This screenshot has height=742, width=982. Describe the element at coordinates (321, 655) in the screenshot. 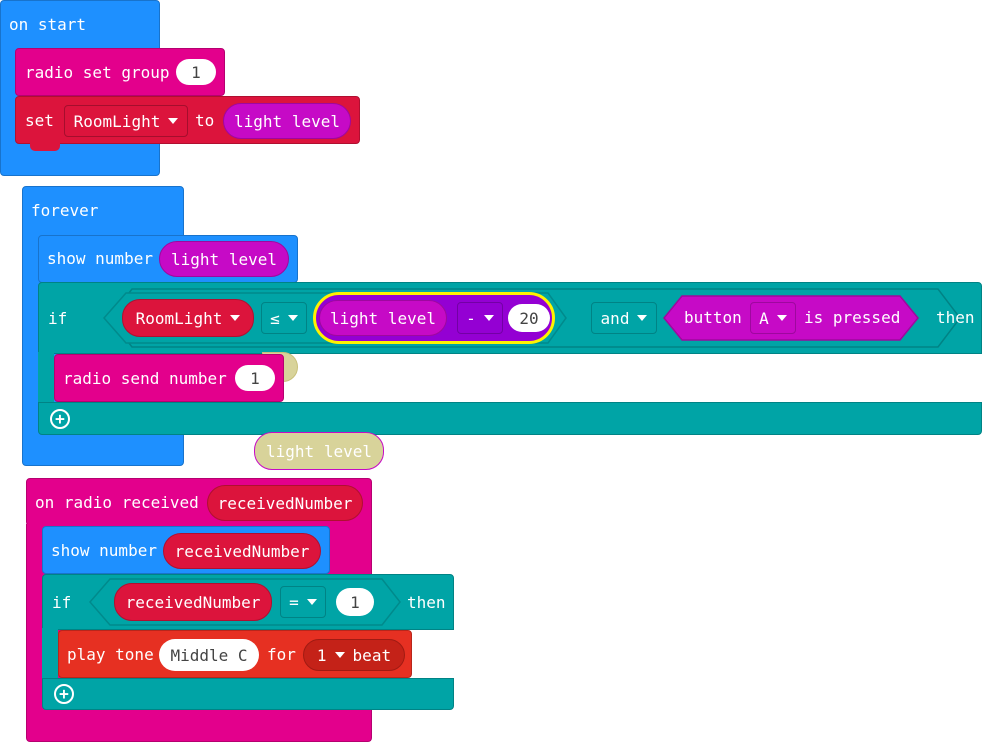

I see `beats-value: 1` at that location.